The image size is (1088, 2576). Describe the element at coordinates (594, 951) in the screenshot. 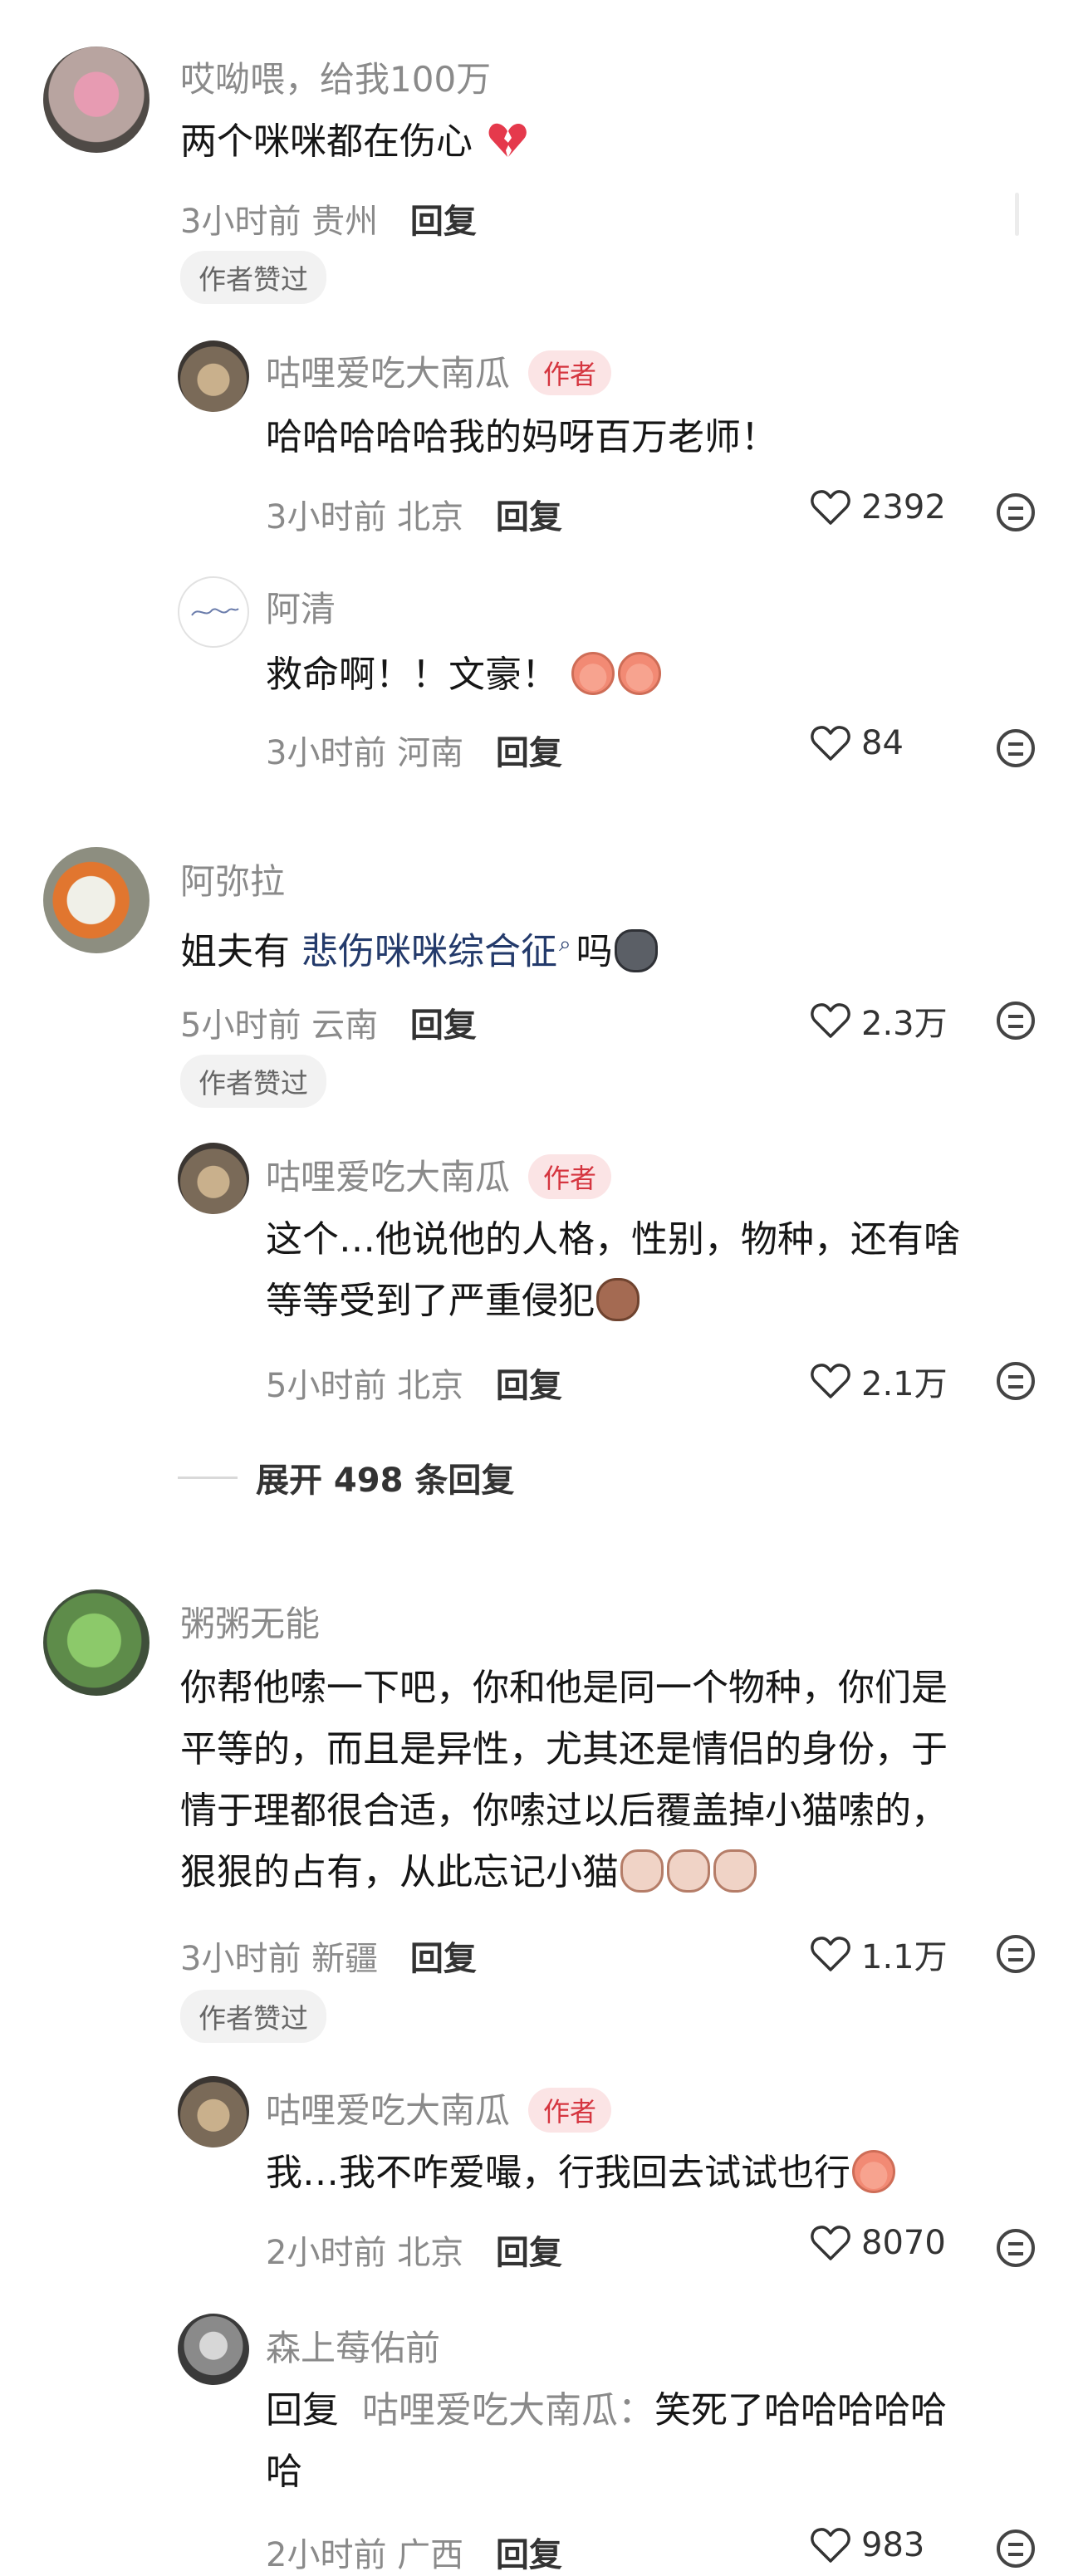

I see `comment-text-after: 吗` at that location.